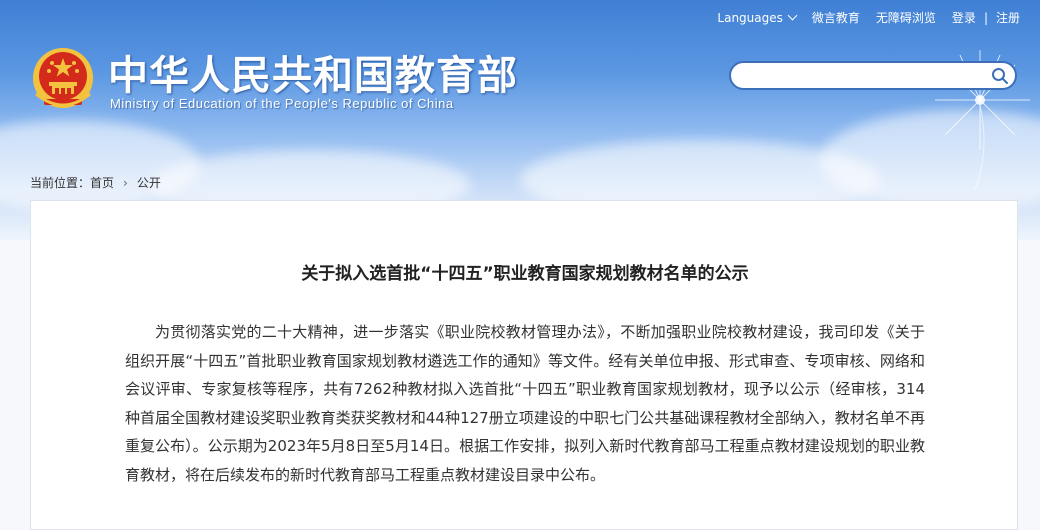 The image size is (1040, 530). I want to click on search-box, so click(873, 75).